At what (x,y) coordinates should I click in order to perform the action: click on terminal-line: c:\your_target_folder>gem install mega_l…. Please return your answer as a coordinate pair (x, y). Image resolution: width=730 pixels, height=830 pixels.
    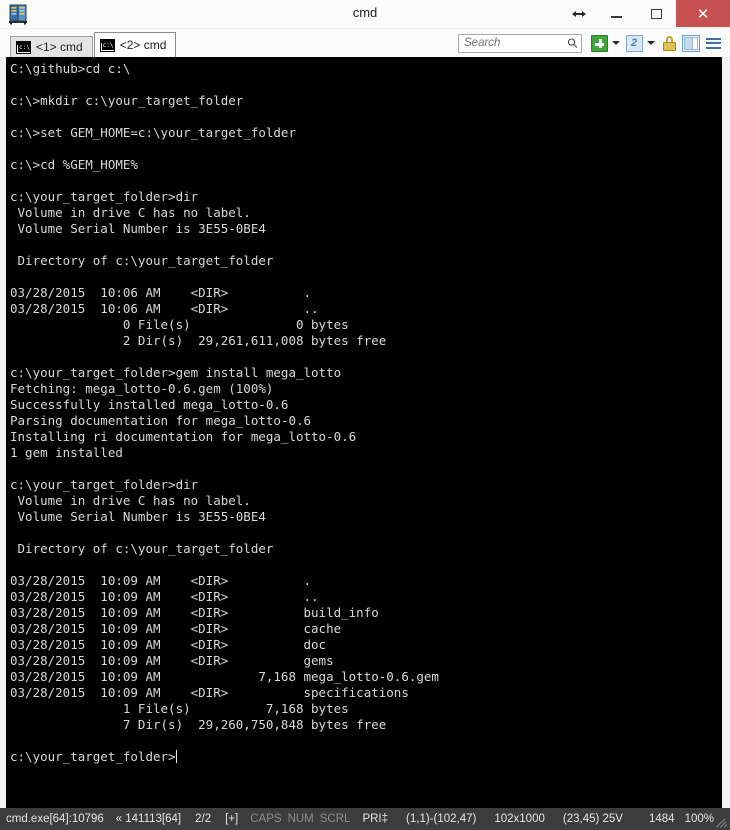
    Looking at the image, I should click on (176, 372).